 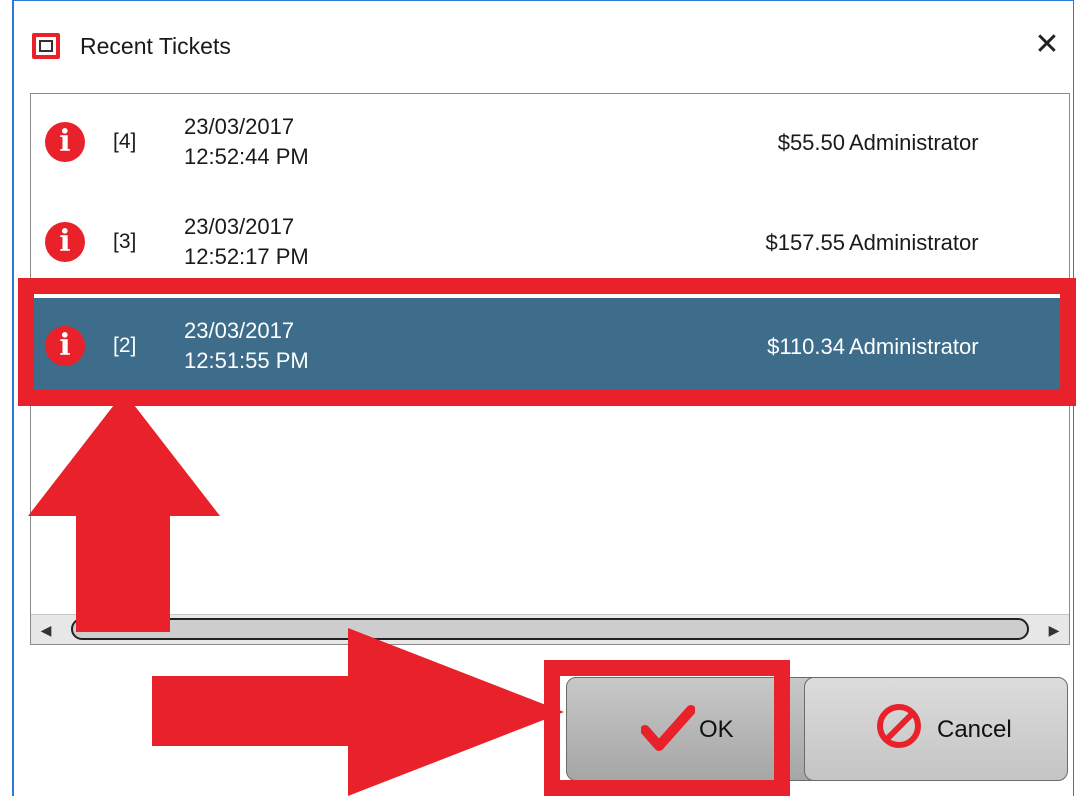 What do you see at coordinates (936, 729) in the screenshot?
I see `cancel-button: Cancel` at bounding box center [936, 729].